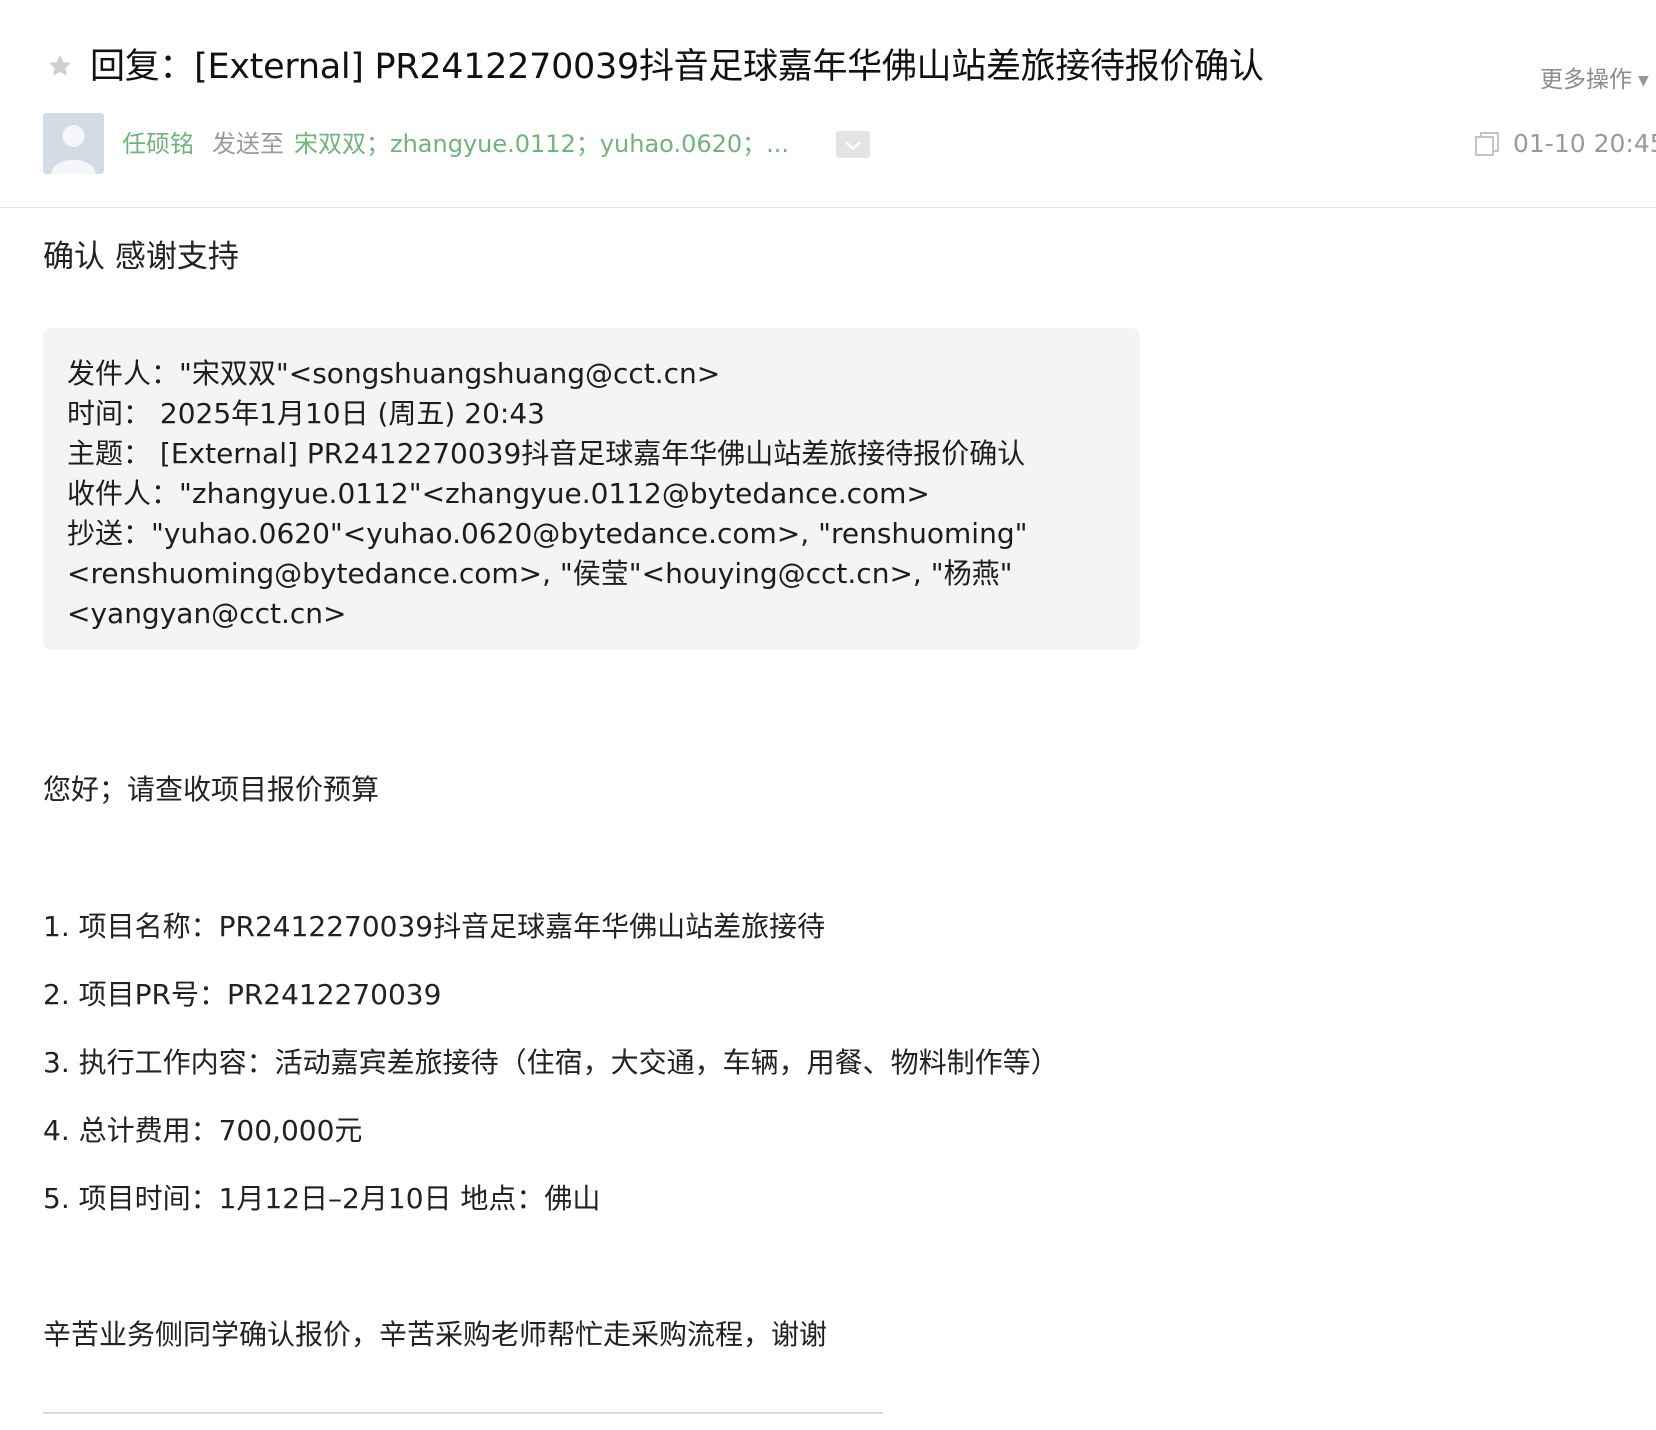 The height and width of the screenshot is (1430, 1656). What do you see at coordinates (1584, 143) in the screenshot?
I see `mail-datetime: 01-10 20:45` at bounding box center [1584, 143].